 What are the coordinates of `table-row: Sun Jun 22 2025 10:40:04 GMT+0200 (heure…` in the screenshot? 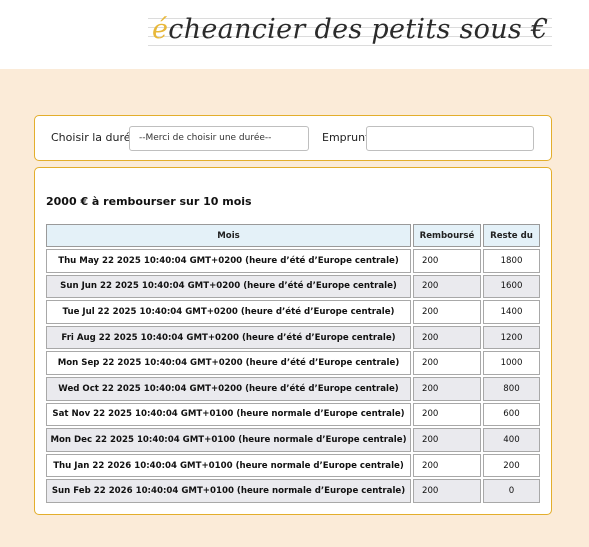 It's located at (293, 286).